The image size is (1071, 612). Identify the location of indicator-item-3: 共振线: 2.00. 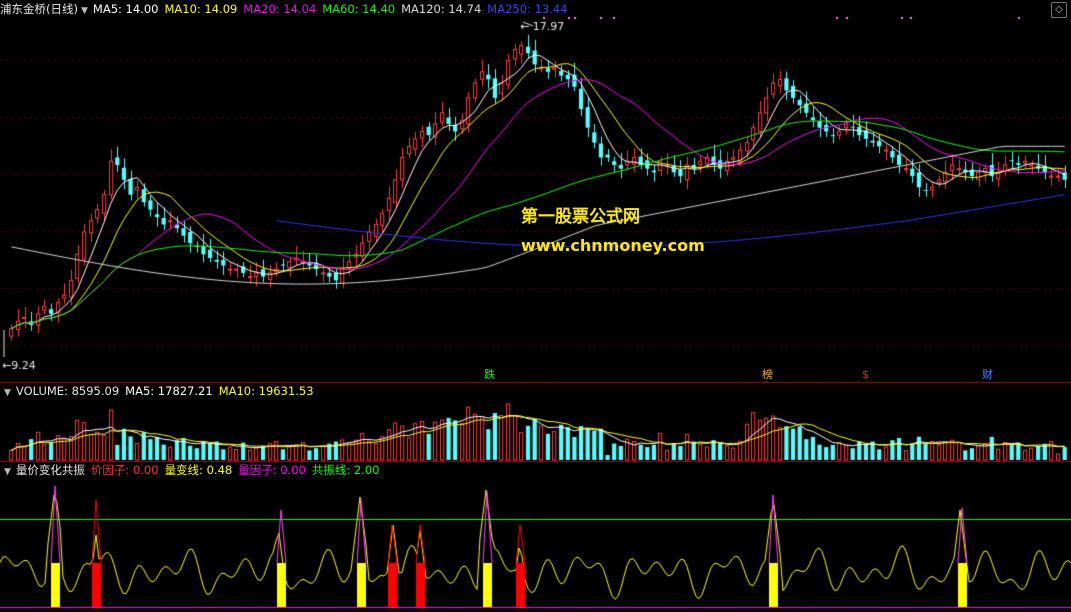
(345, 470).